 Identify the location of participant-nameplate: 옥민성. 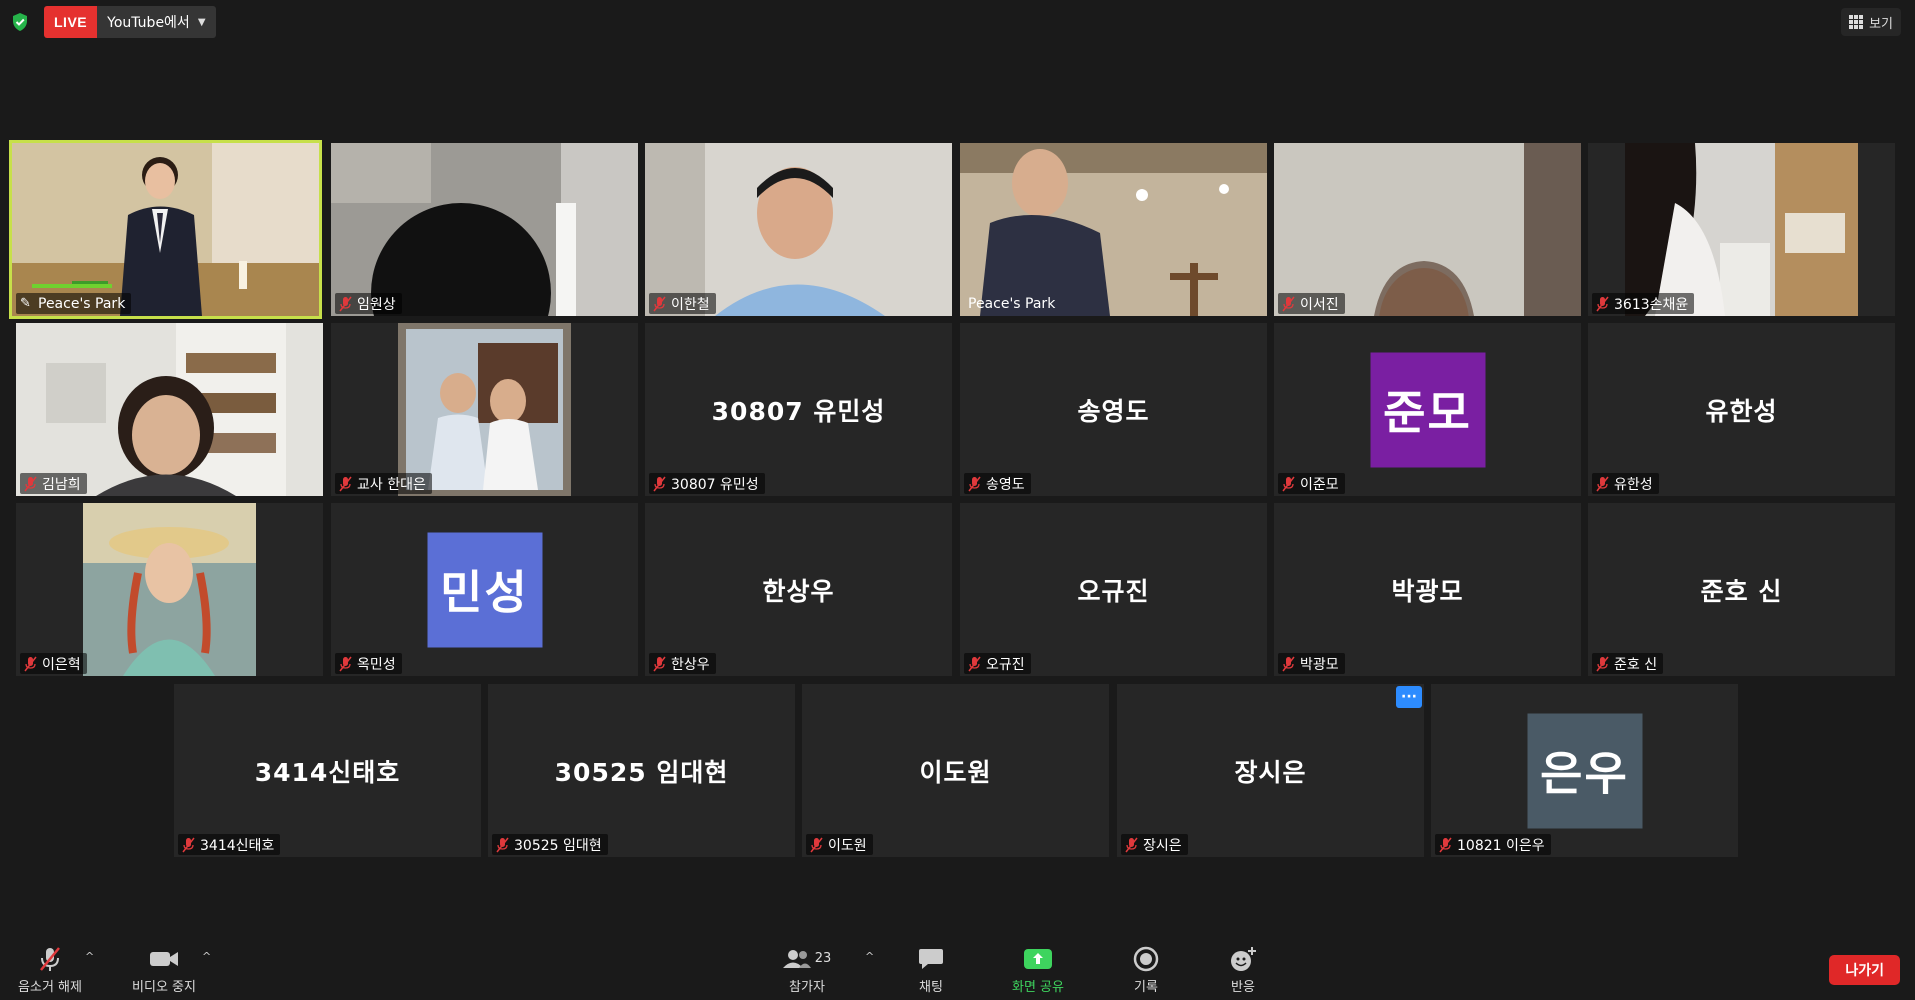
(368, 663).